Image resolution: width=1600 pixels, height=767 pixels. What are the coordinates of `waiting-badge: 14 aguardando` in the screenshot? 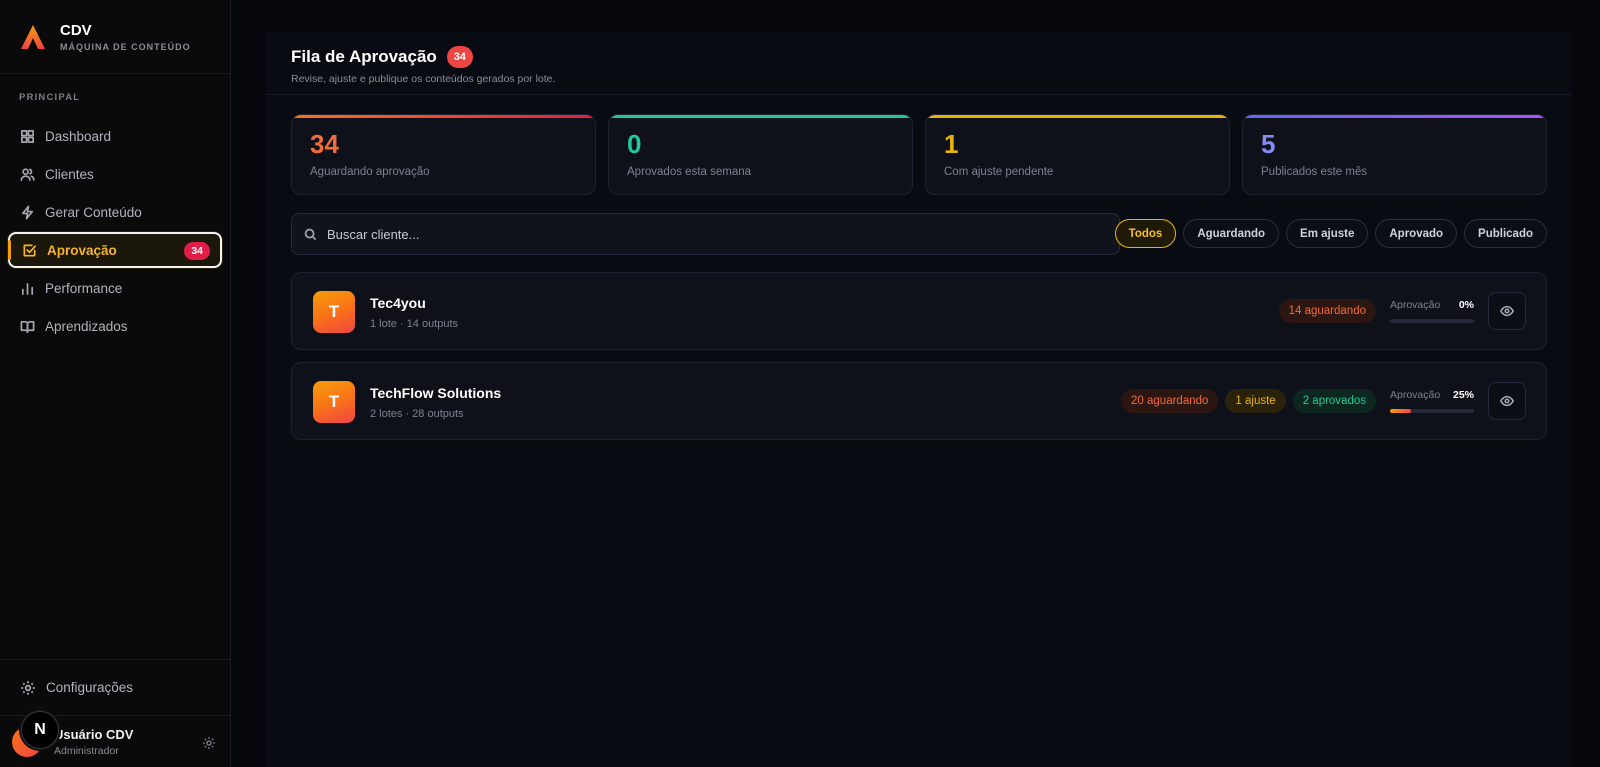 It's located at (1327, 311).